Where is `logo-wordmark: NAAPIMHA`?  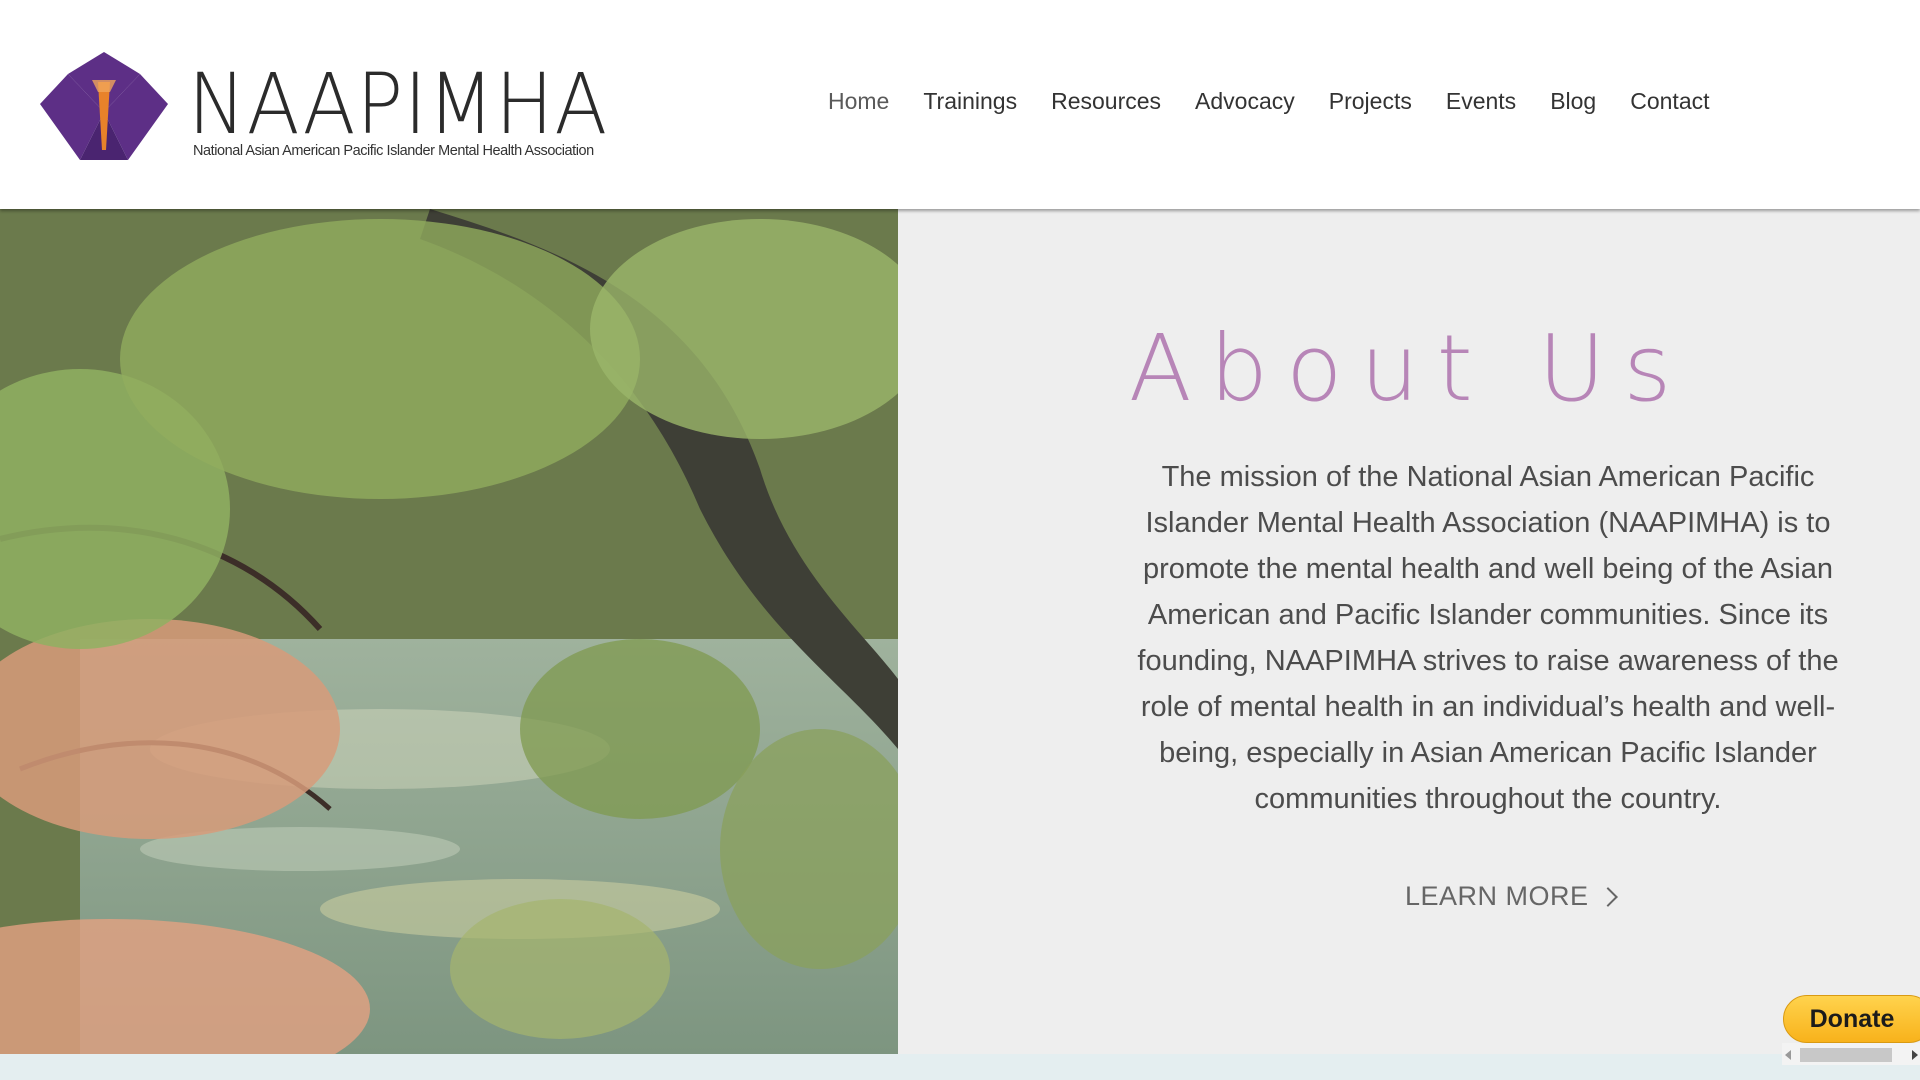
logo-wordmark: NAAPIMHA is located at coordinates (398, 104).